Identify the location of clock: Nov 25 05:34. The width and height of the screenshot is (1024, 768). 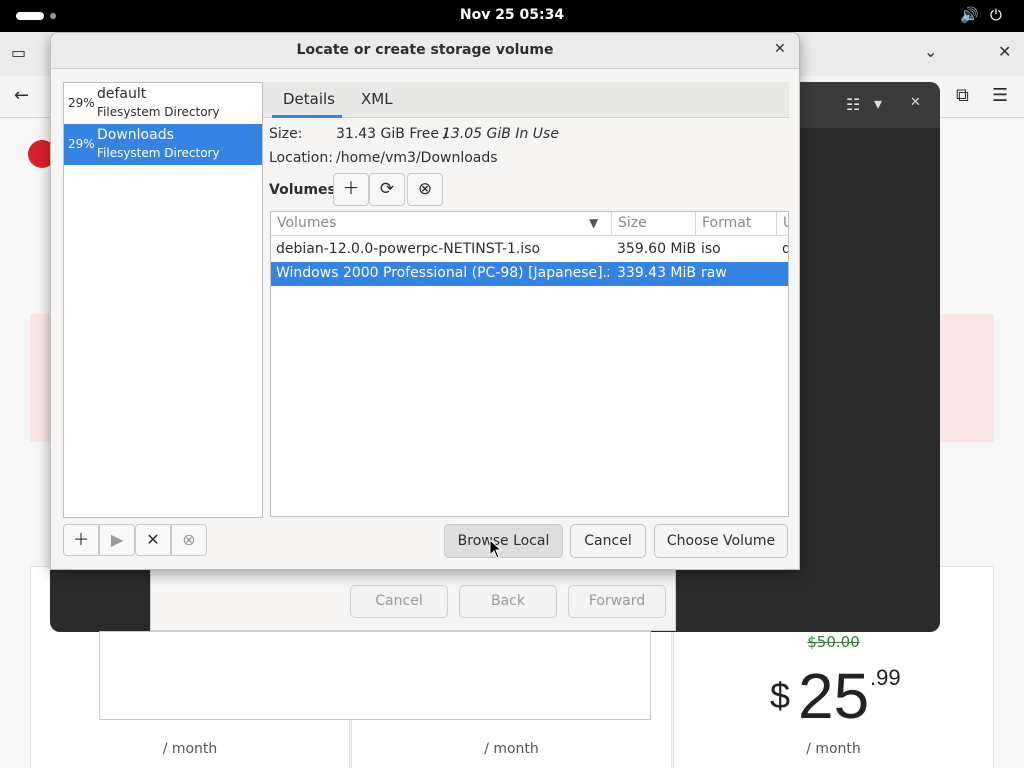
(512, 15).